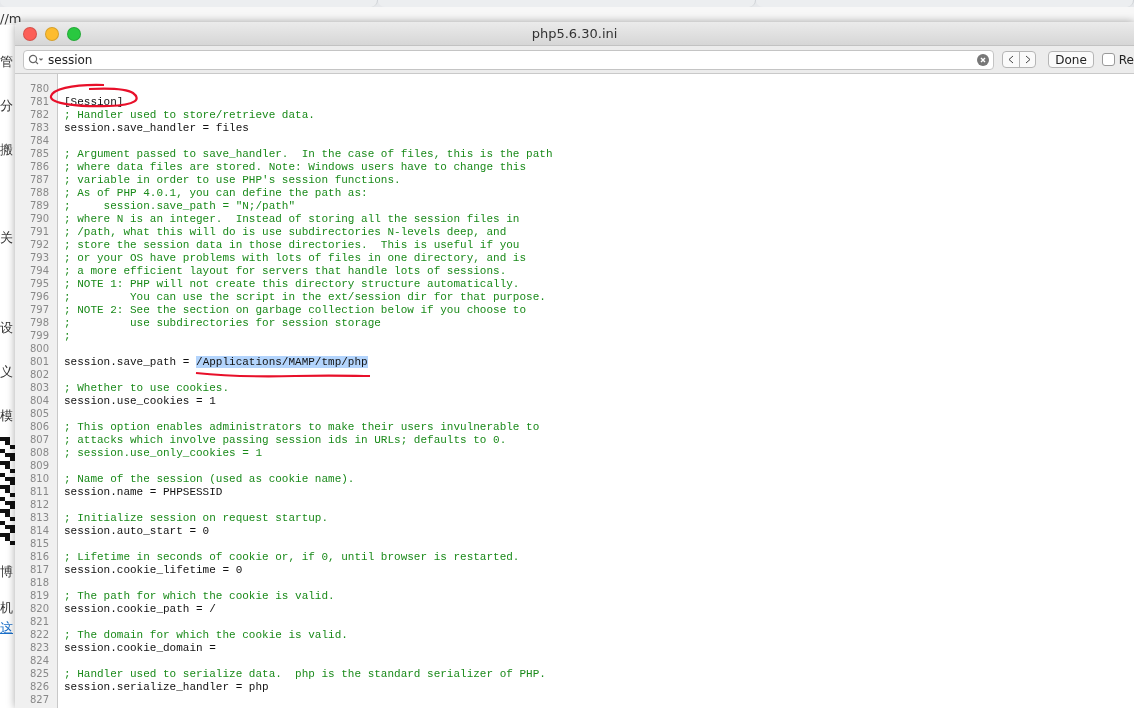 Image resolution: width=1134 pixels, height=708 pixels. What do you see at coordinates (39, 699) in the screenshot?
I see `line-number: 827` at bounding box center [39, 699].